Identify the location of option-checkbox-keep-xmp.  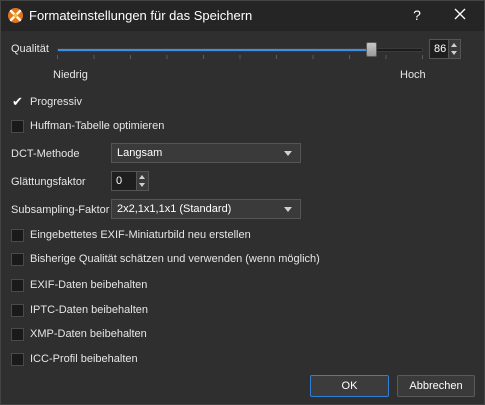
(17, 334).